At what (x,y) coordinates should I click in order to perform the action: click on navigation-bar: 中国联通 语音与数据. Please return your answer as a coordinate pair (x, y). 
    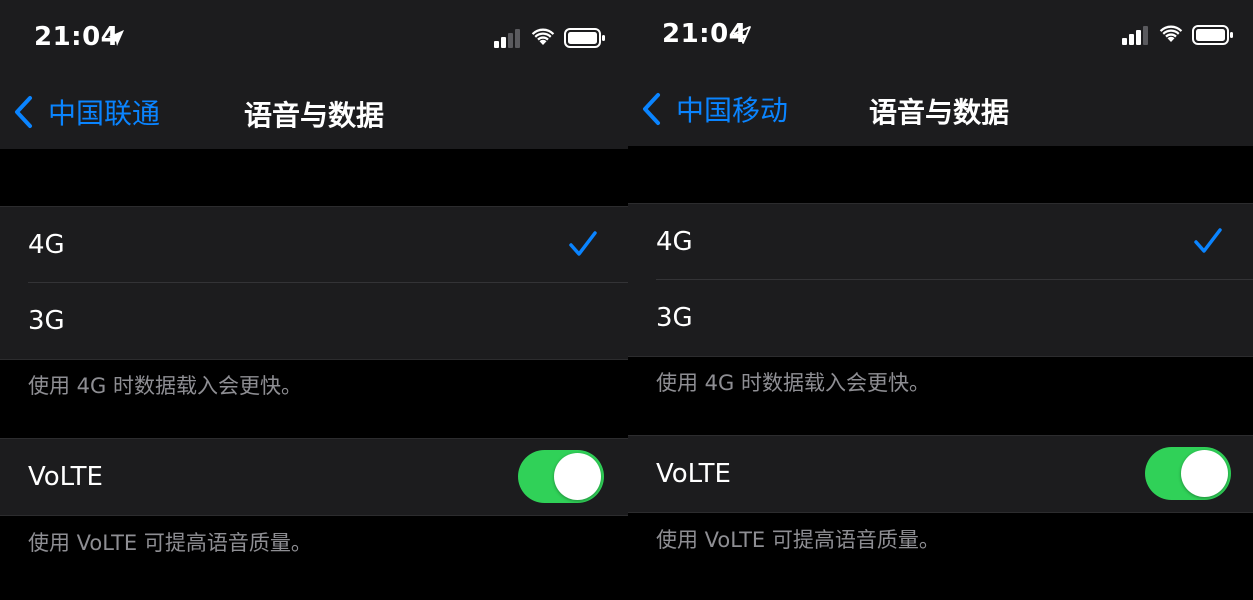
    Looking at the image, I should click on (314, 114).